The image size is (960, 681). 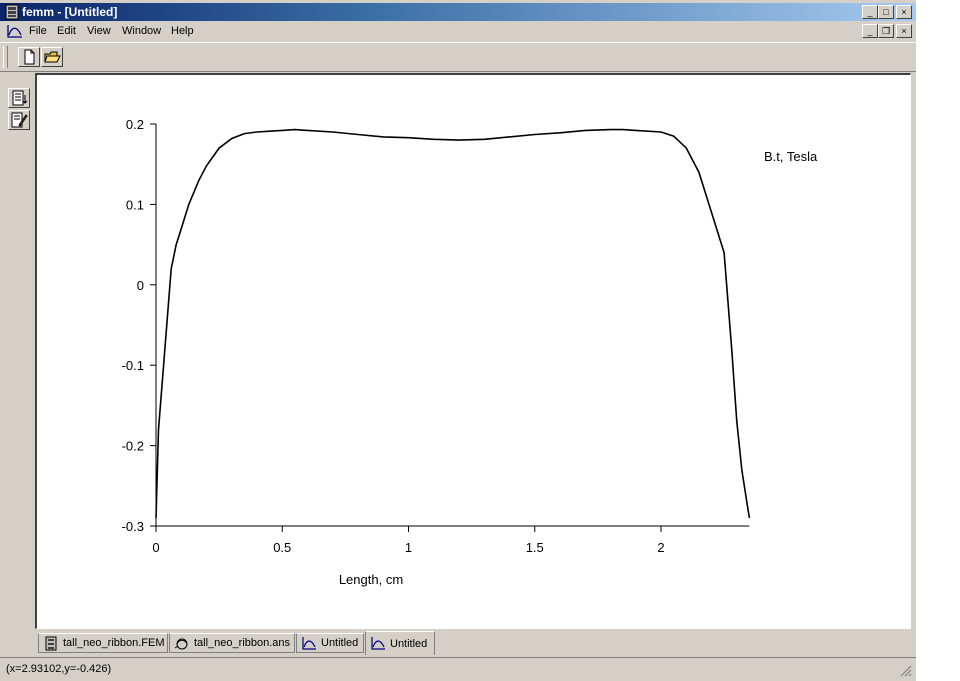 I want to click on side-toolbar, so click(x=18, y=108).